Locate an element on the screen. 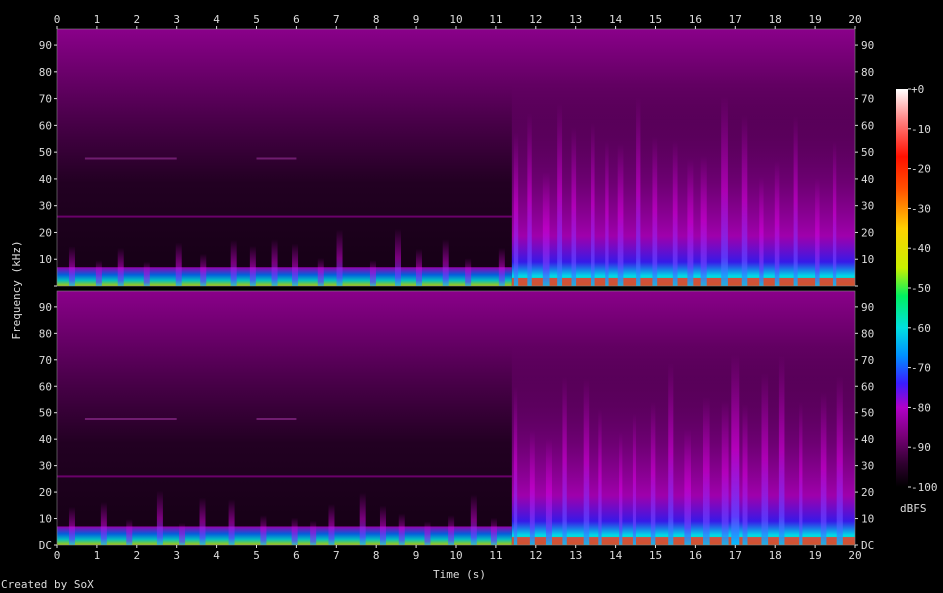 Image resolution: width=943 pixels, height=593 pixels. x-tick-label-bottom: 10 is located at coordinates (455, 555).